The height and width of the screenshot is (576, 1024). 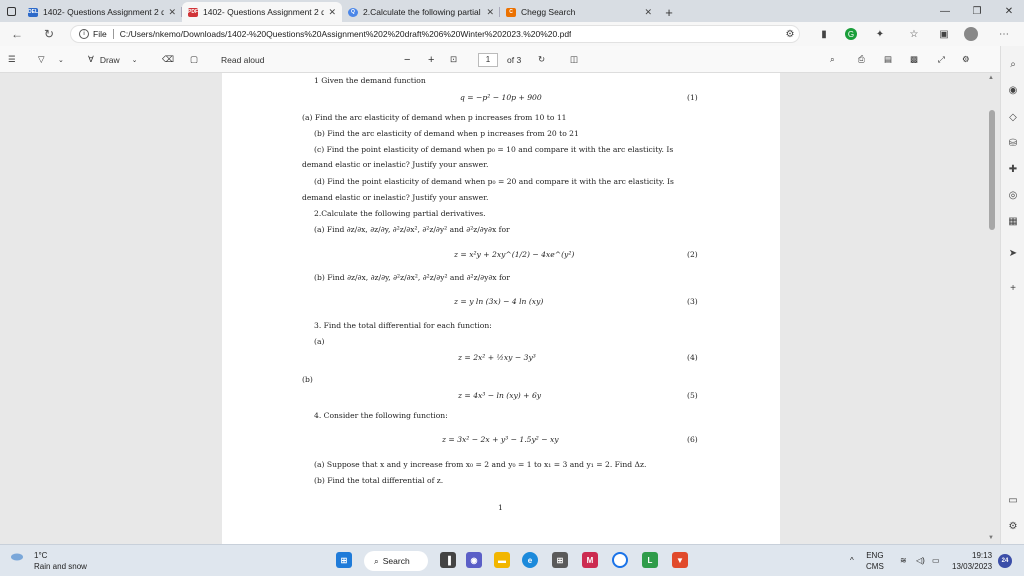 I want to click on page-view-icon: ◫, so click(x=574, y=59).